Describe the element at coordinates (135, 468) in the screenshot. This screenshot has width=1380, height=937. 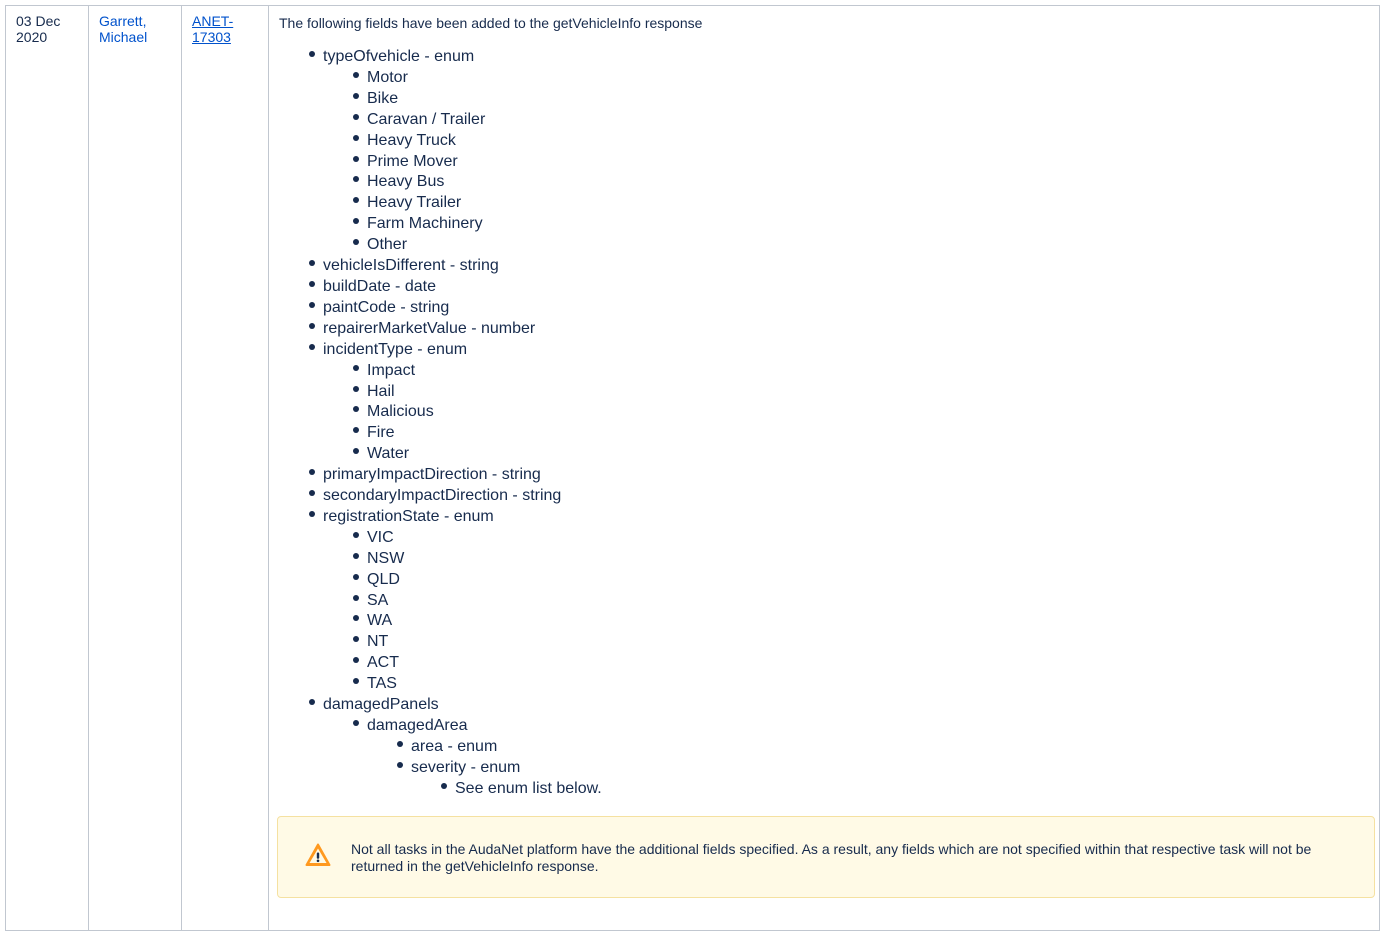
I see `author-cell: Garrett, Michael` at that location.